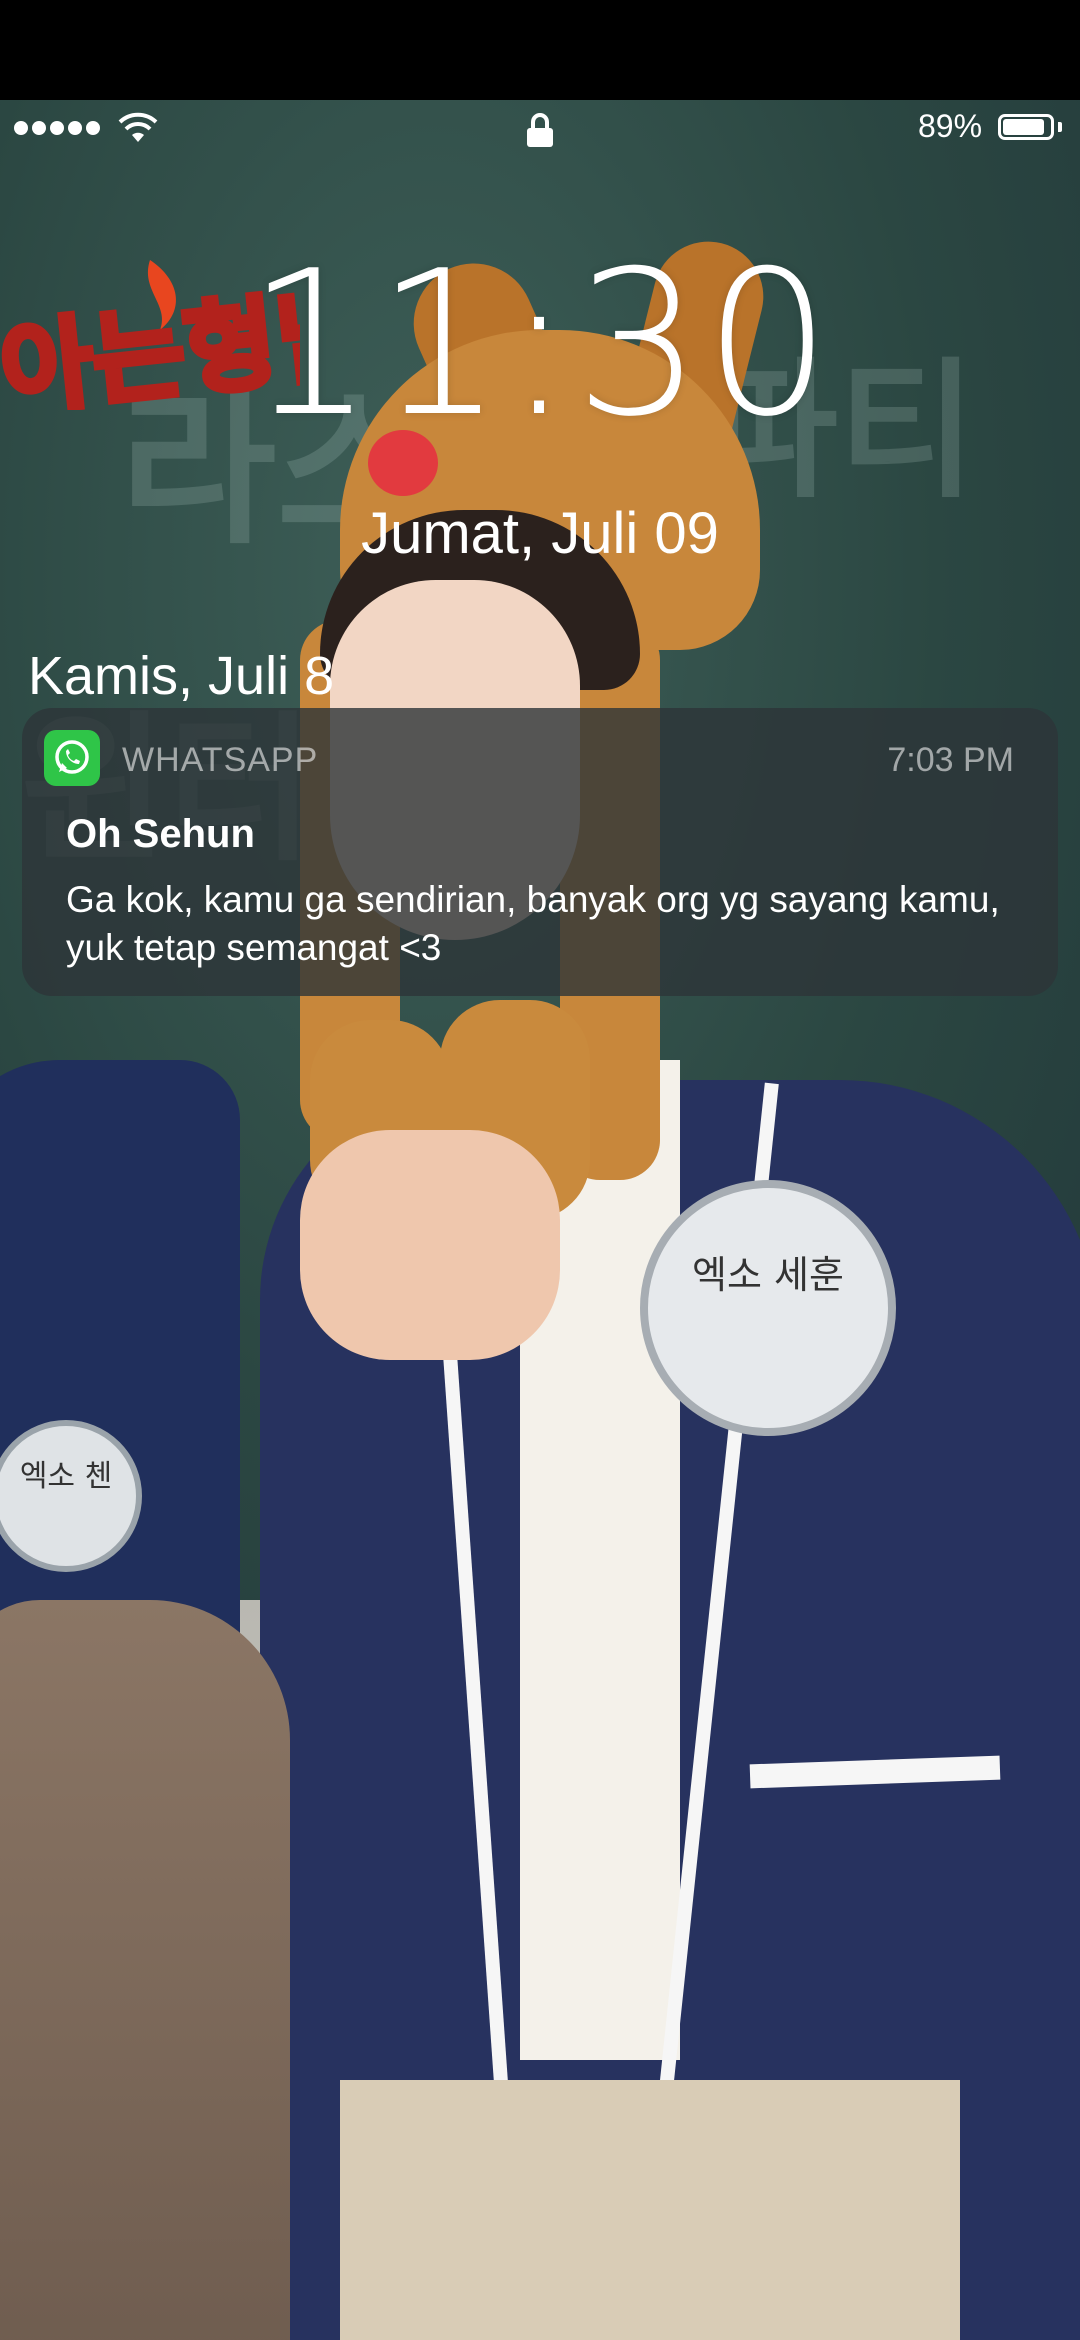 This screenshot has width=1080, height=2340. I want to click on notification-time: 7:03 PM, so click(950, 760).